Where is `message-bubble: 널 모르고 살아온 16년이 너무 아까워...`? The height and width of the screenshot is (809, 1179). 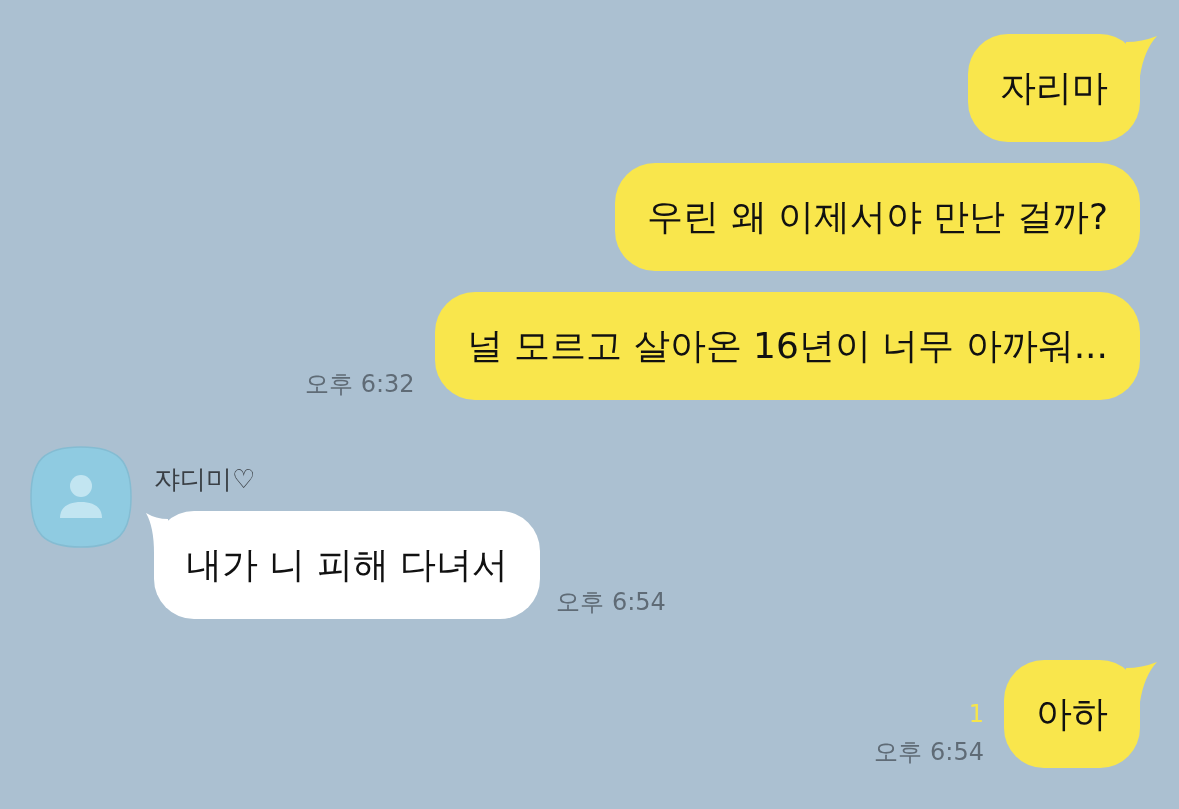 message-bubble: 널 모르고 살아온 16년이 너무 아까워... is located at coordinates (787, 346).